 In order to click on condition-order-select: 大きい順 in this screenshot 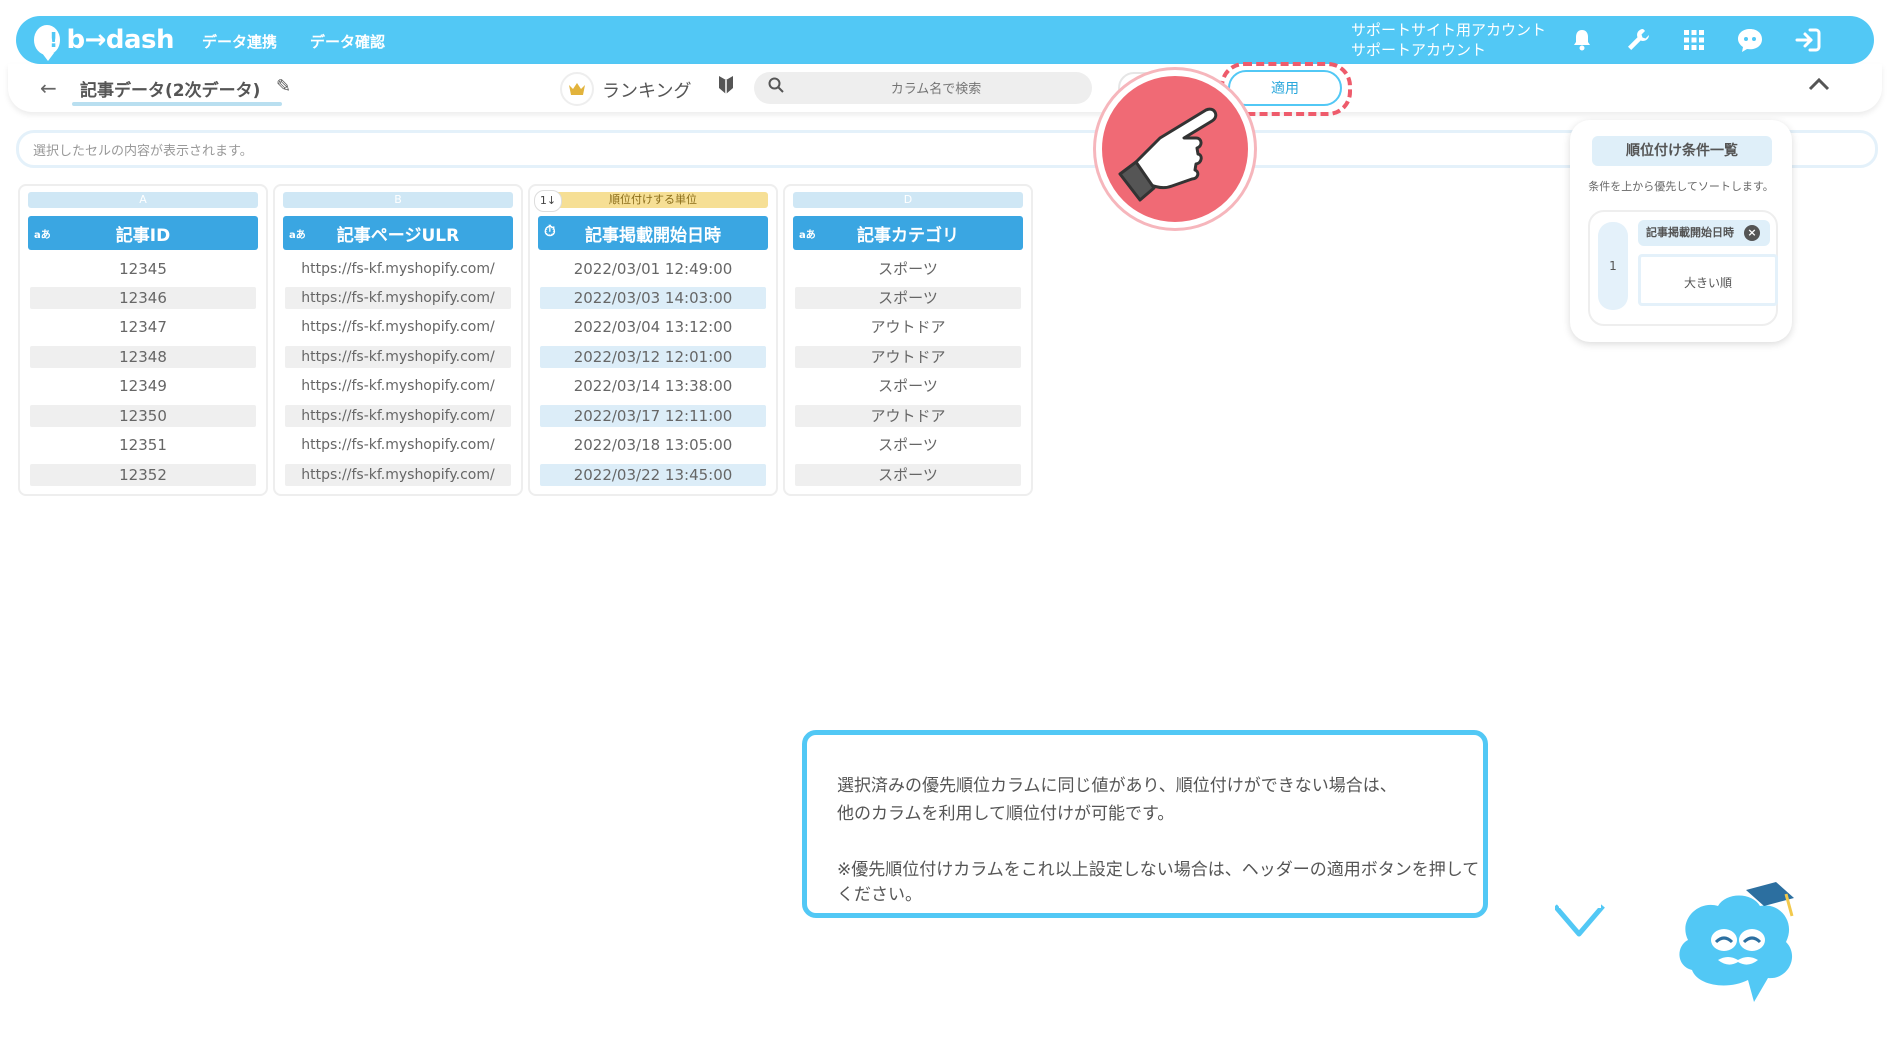, I will do `click(1708, 280)`.